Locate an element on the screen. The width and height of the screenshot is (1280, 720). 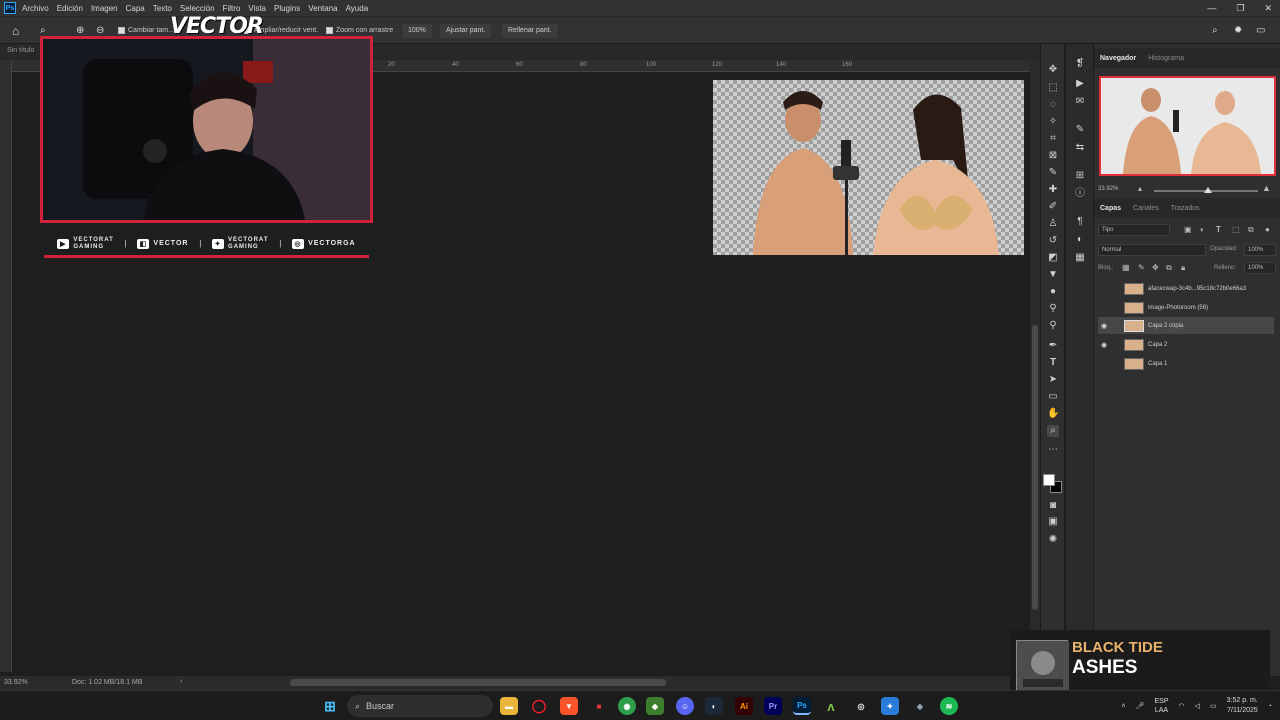
menu-archivo: Archivo is located at coordinates (35, 8).